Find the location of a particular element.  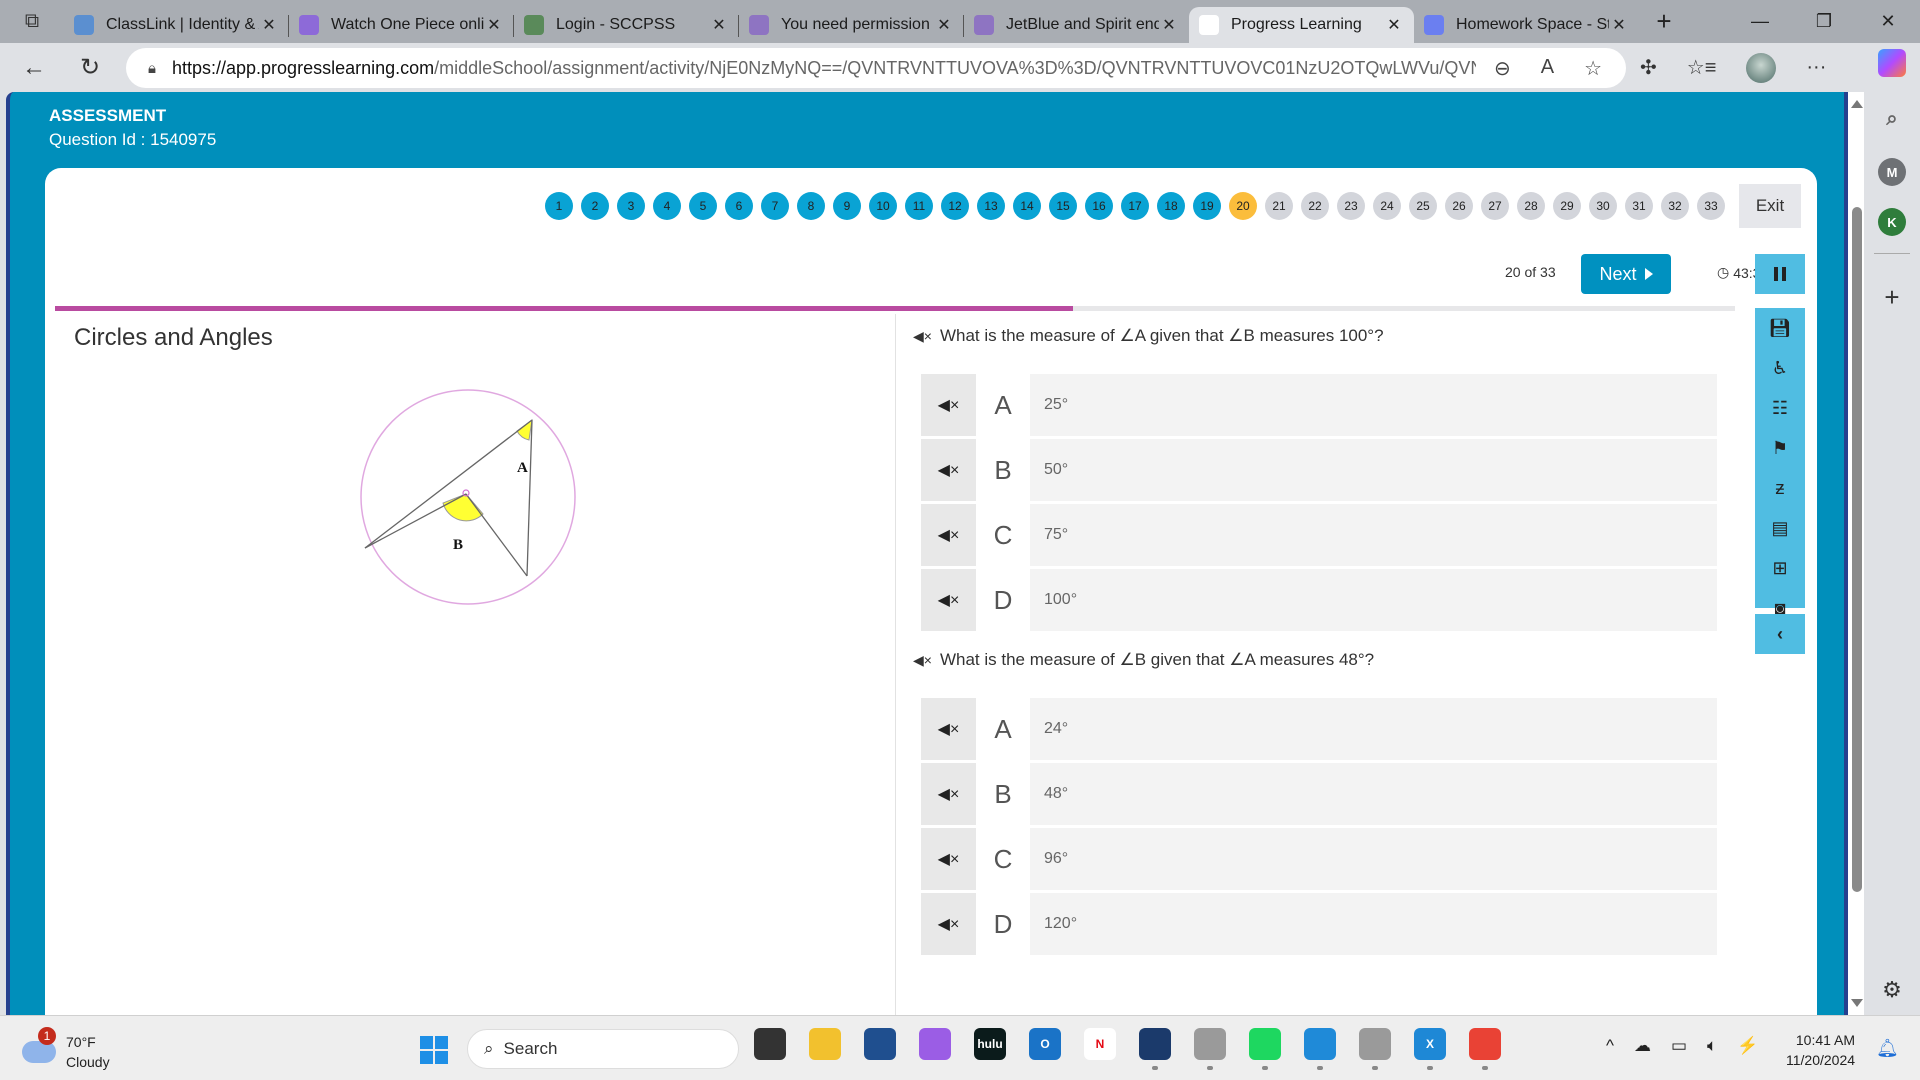

task-view-icon is located at coordinates (770, 1044).